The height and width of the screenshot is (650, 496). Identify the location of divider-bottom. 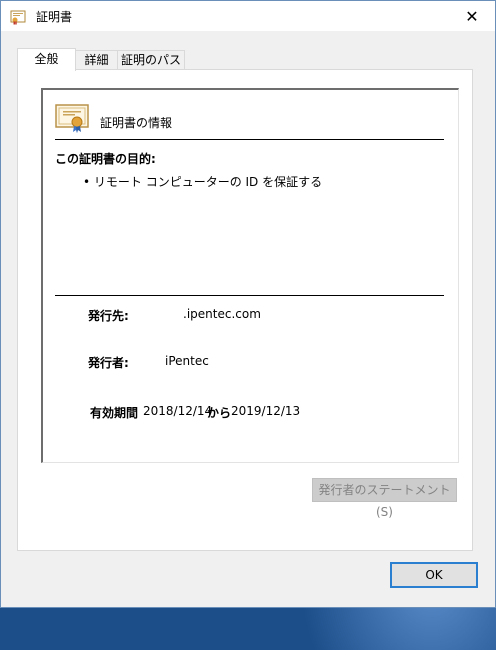
(249, 295).